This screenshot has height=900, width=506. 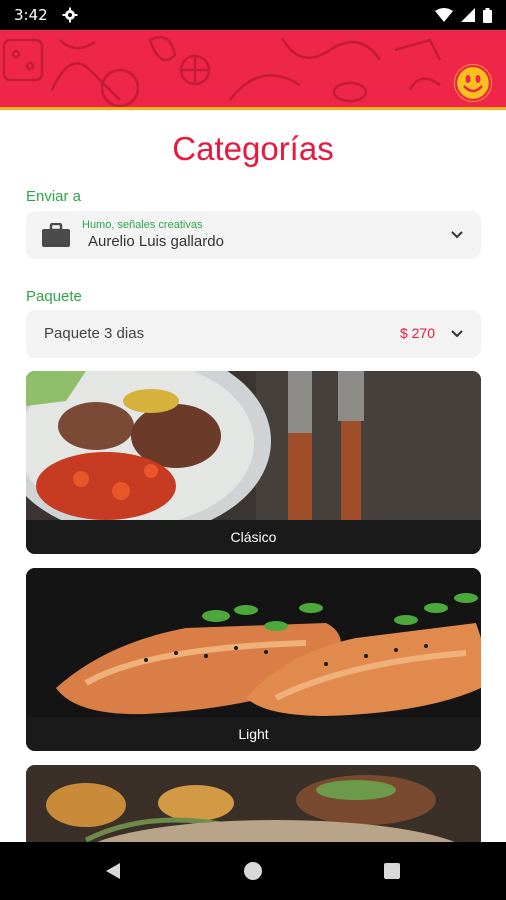 What do you see at coordinates (253, 334) in the screenshot?
I see `package-select: Paquete 3 dias $ 270` at bounding box center [253, 334].